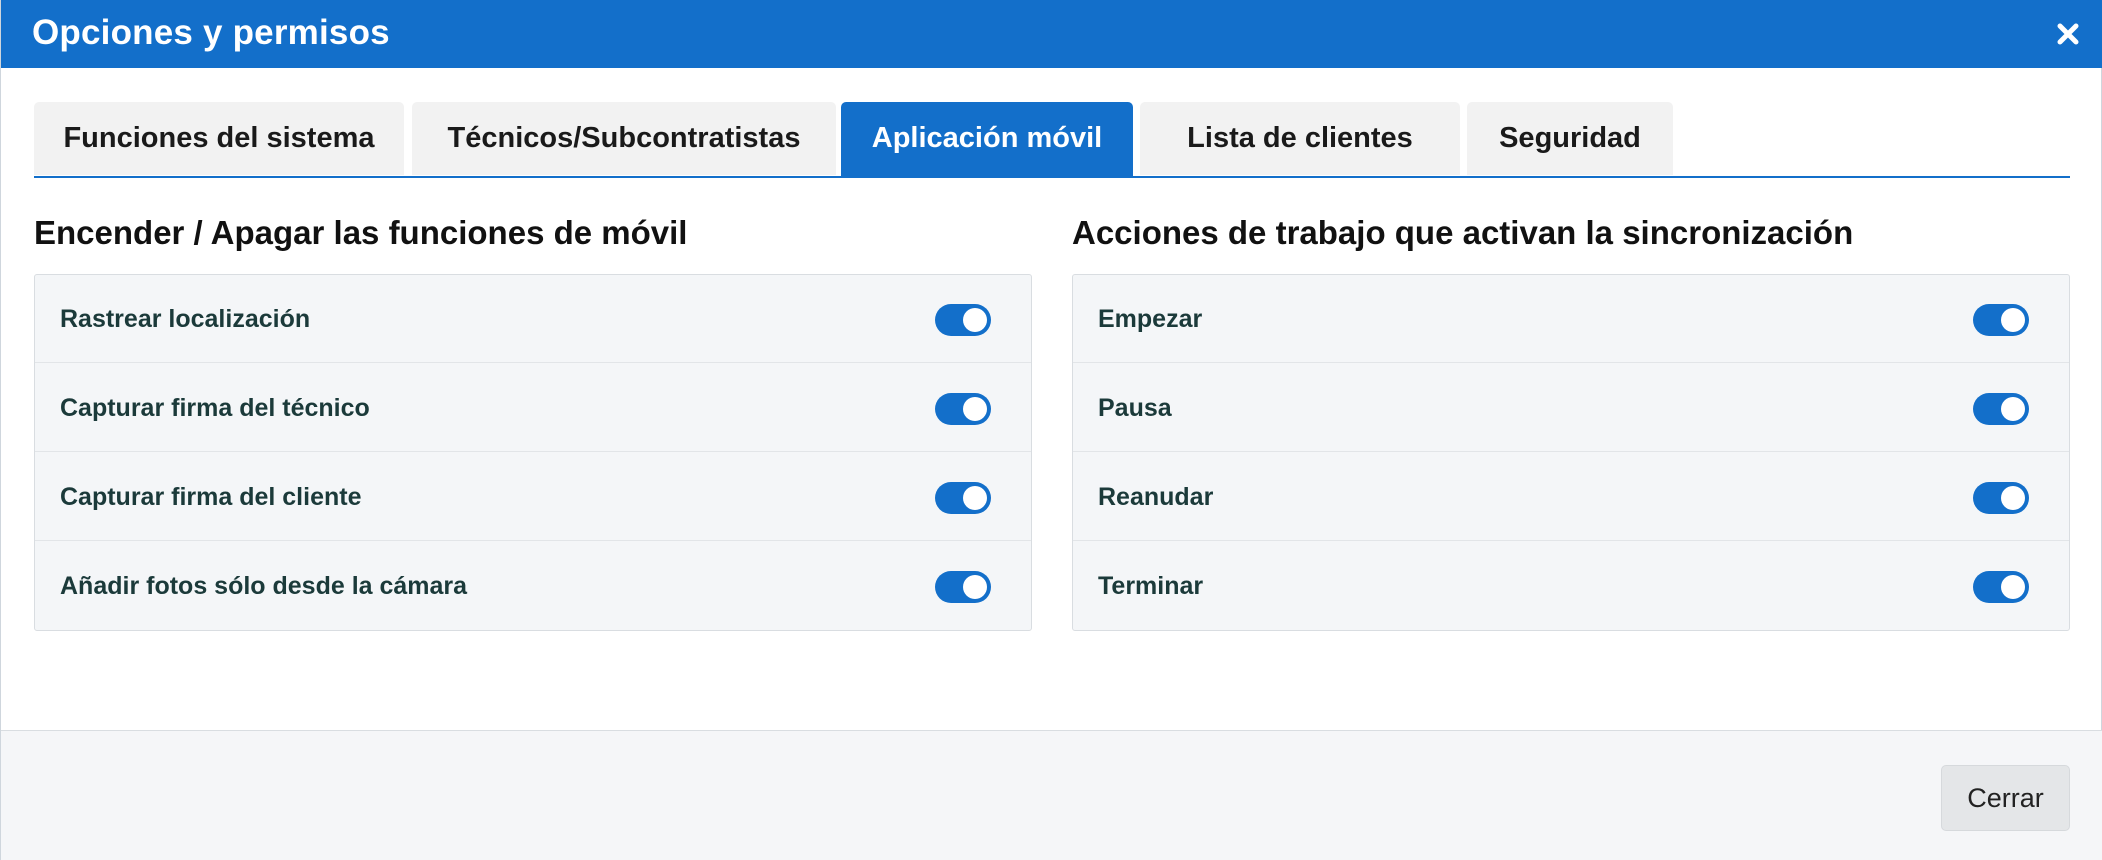 The height and width of the screenshot is (860, 2102). Describe the element at coordinates (1151, 586) in the screenshot. I see `row-label: Terminar` at that location.